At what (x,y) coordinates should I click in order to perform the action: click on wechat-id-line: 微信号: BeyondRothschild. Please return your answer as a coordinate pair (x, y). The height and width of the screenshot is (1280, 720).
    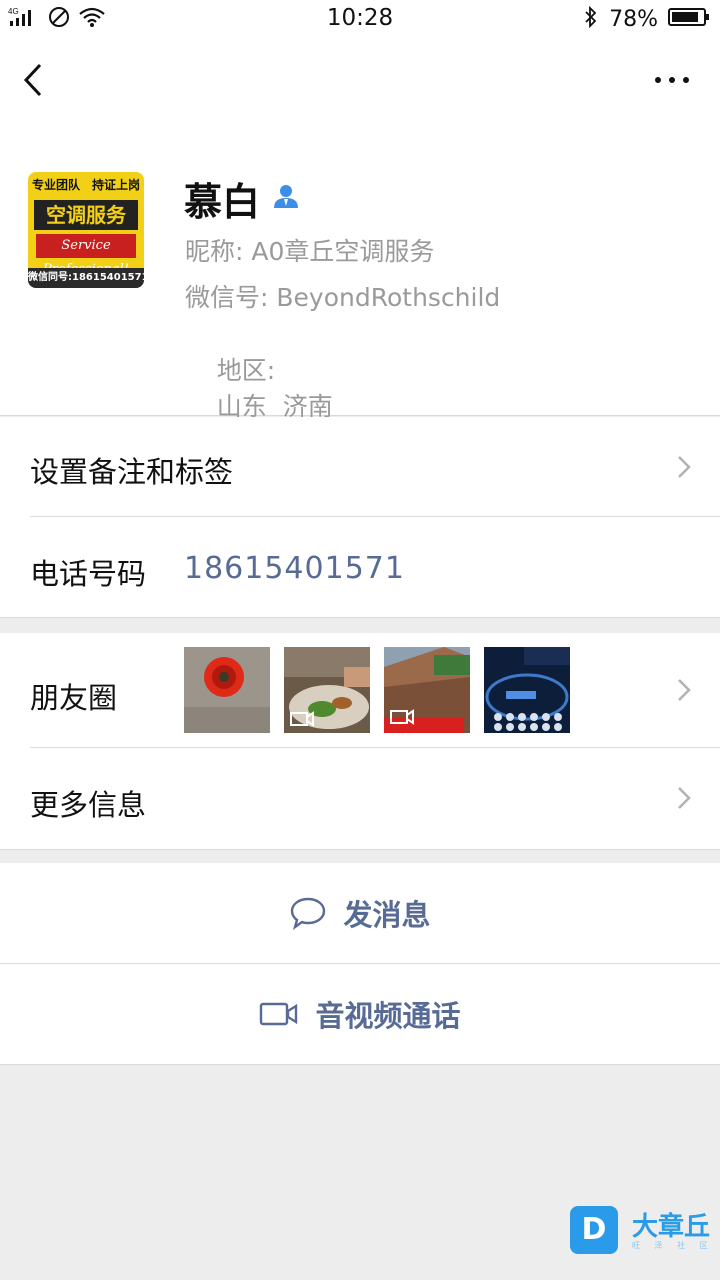
    Looking at the image, I should click on (342, 296).